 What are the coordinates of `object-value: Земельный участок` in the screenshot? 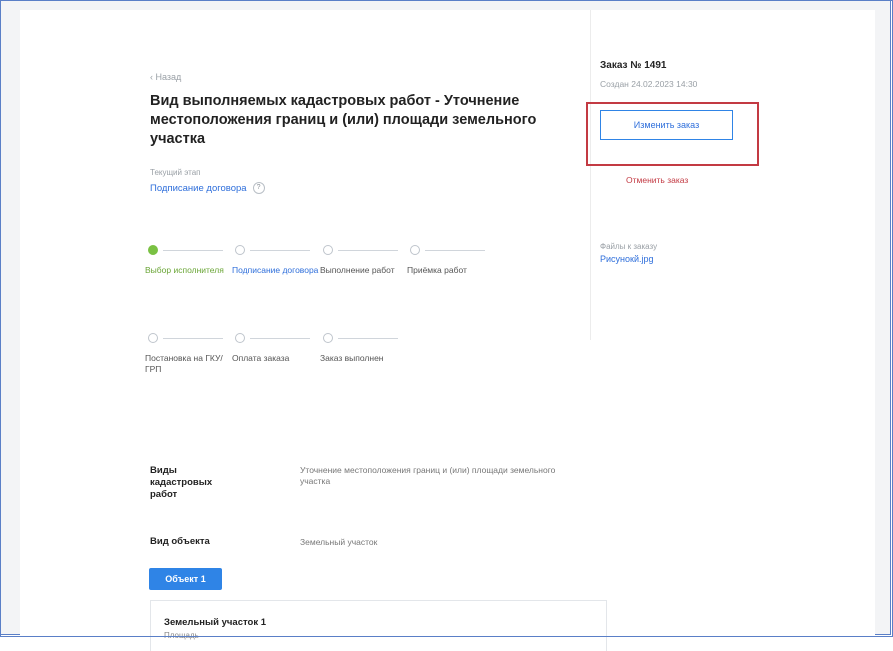 It's located at (339, 542).